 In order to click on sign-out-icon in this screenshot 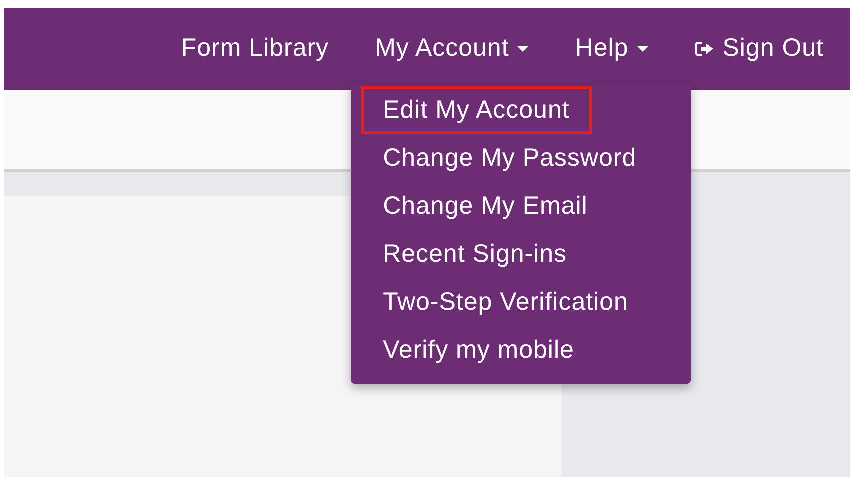, I will do `click(704, 49)`.